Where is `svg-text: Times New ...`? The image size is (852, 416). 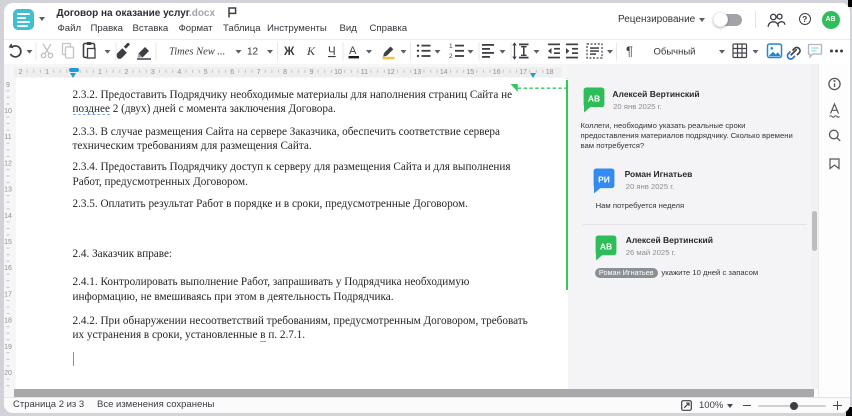
svg-text: Times New ... is located at coordinates (197, 52).